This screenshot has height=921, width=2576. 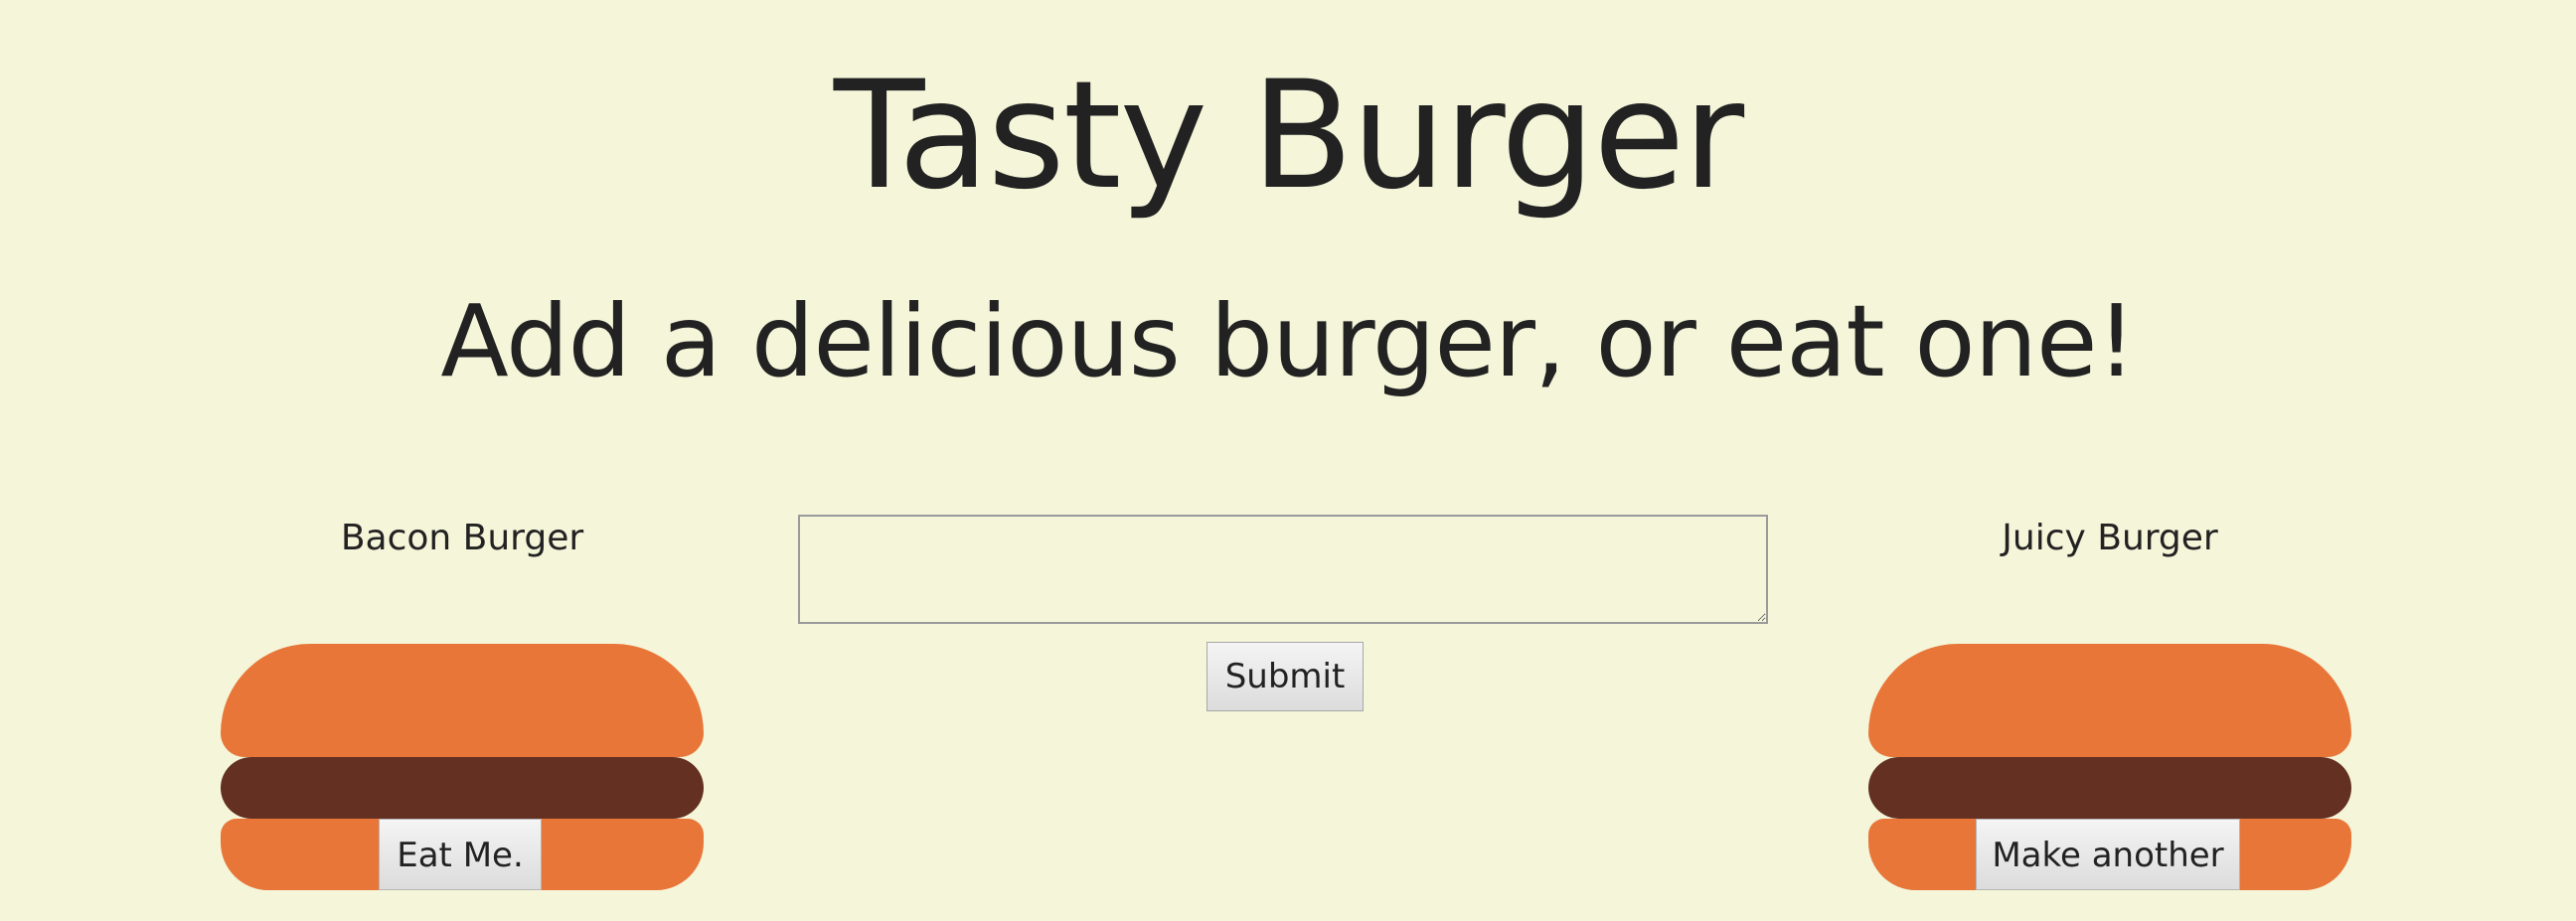 What do you see at coordinates (1288, 136) in the screenshot?
I see `page-title: Tasty Burger` at bounding box center [1288, 136].